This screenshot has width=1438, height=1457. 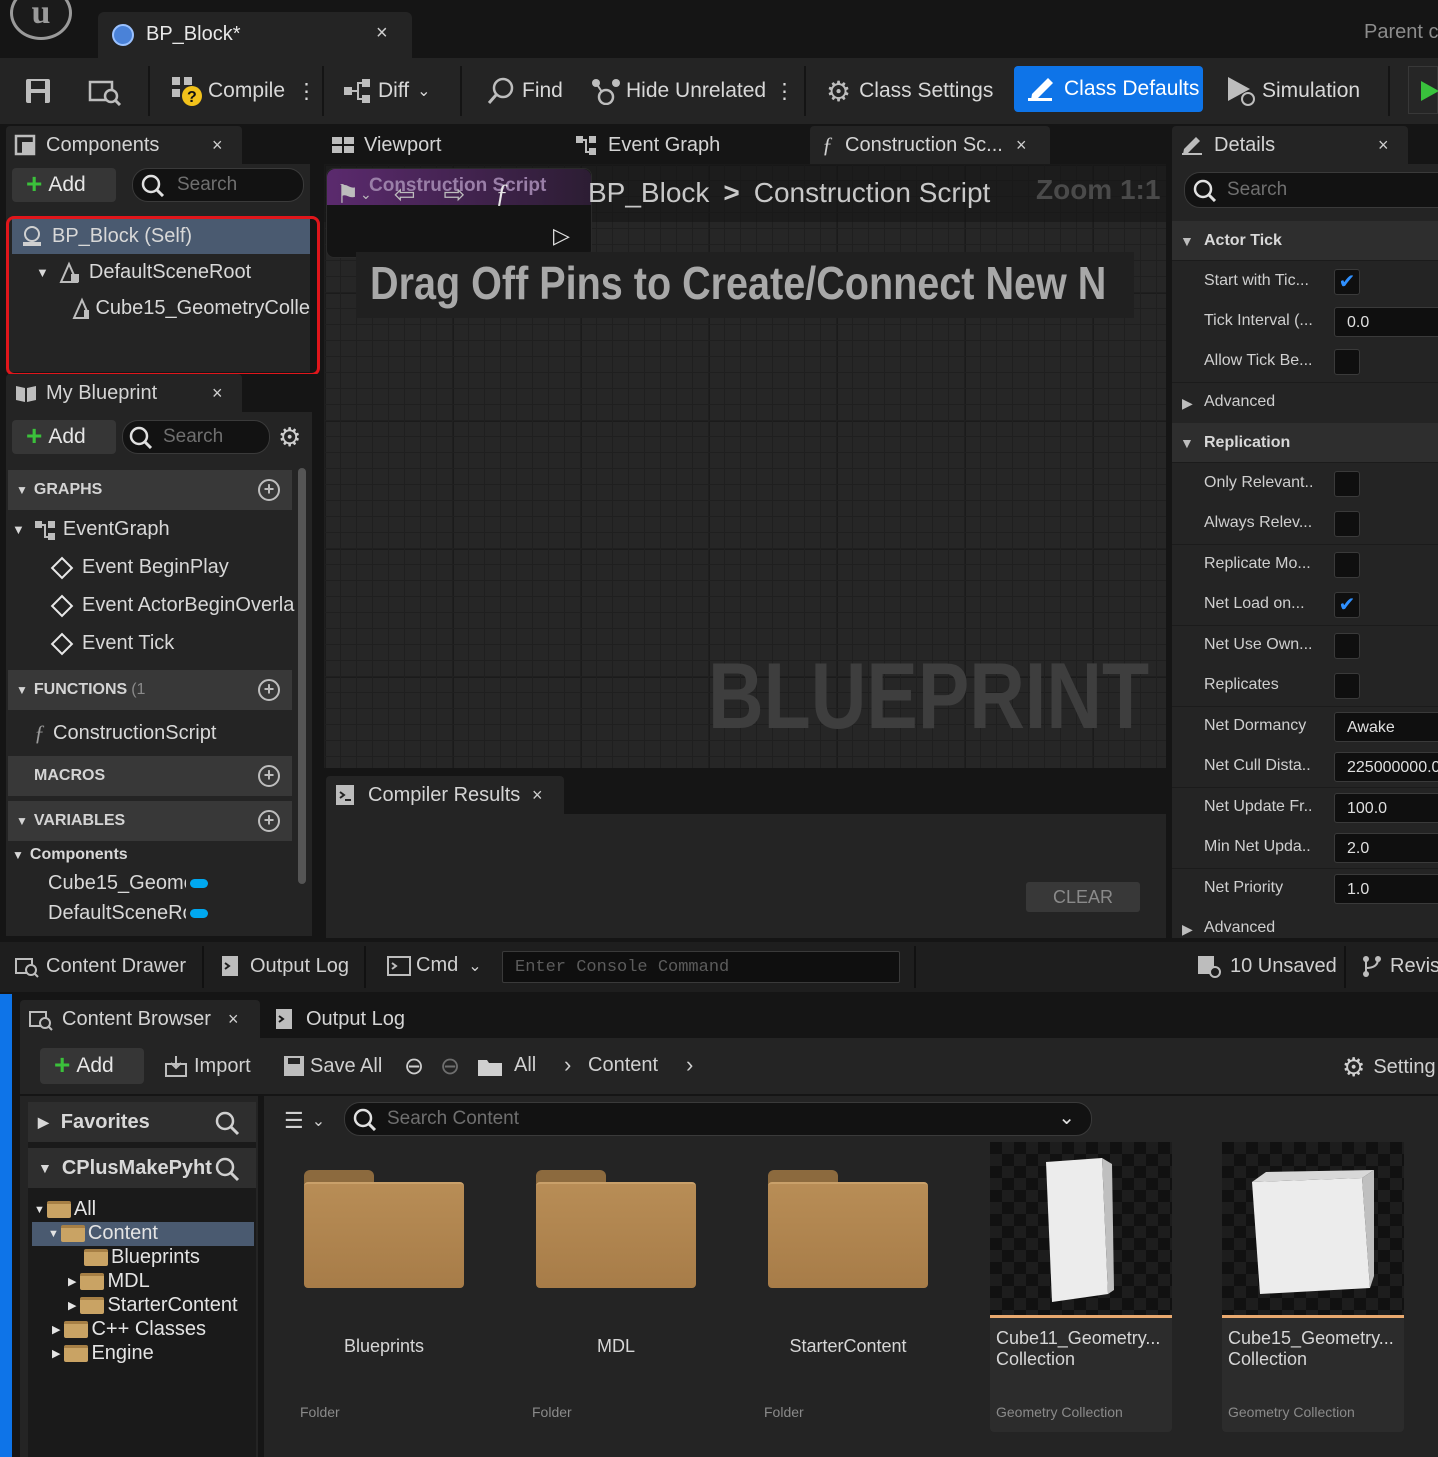 What do you see at coordinates (784, 91) in the screenshot?
I see `hide-unrelated-options-button: ⋮` at bounding box center [784, 91].